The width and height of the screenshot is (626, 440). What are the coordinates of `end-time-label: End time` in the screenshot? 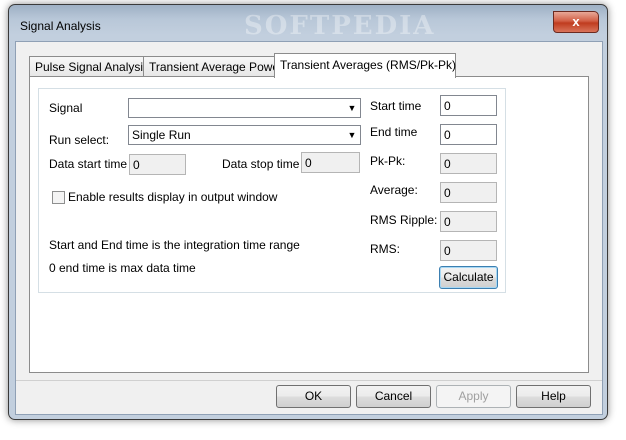 It's located at (394, 132).